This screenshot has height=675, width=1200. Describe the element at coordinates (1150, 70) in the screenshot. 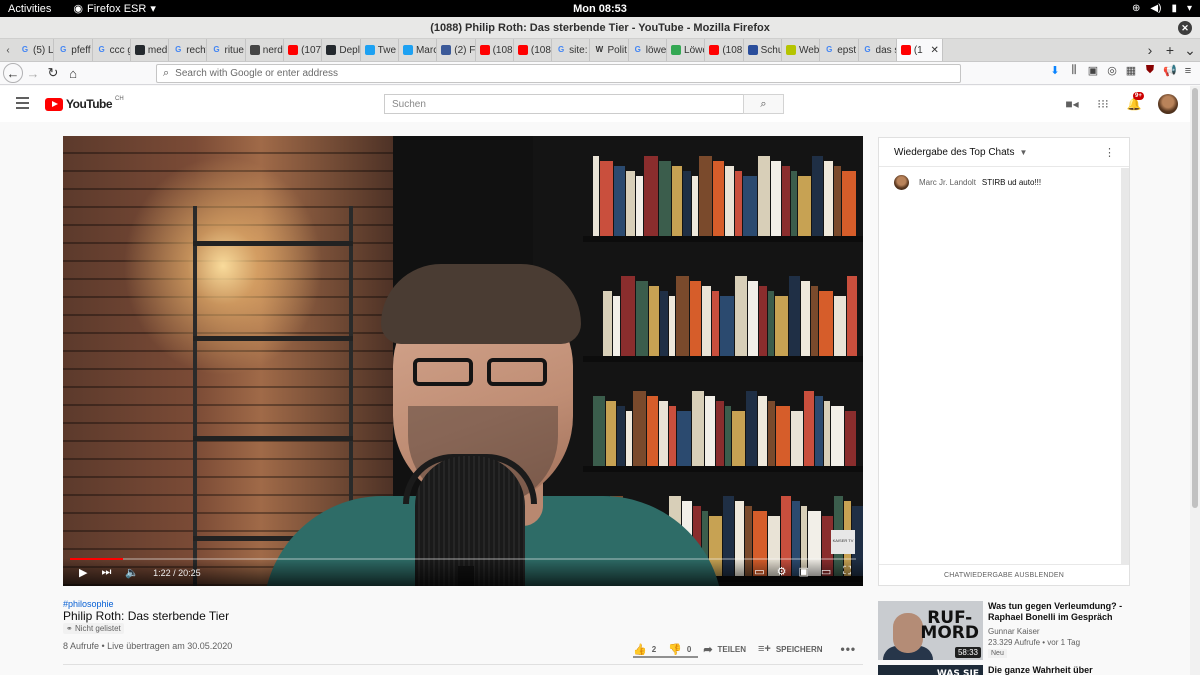

I see `ublock-icon: ⛊` at that location.